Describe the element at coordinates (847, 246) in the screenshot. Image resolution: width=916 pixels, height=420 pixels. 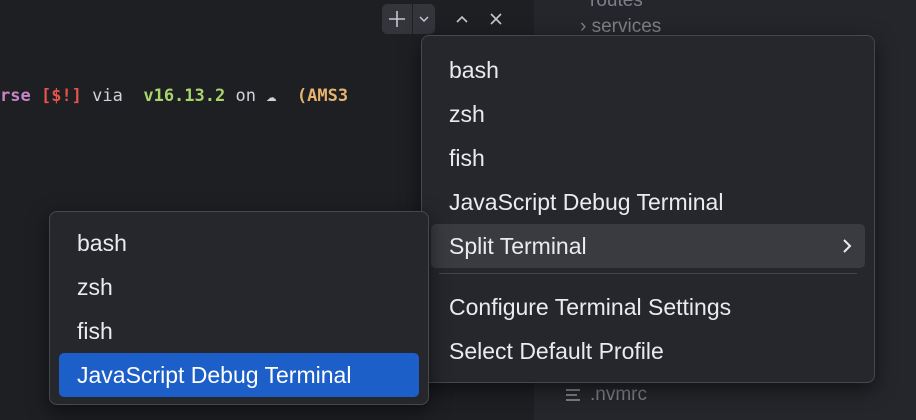
I see `chevron-right-icon` at that location.